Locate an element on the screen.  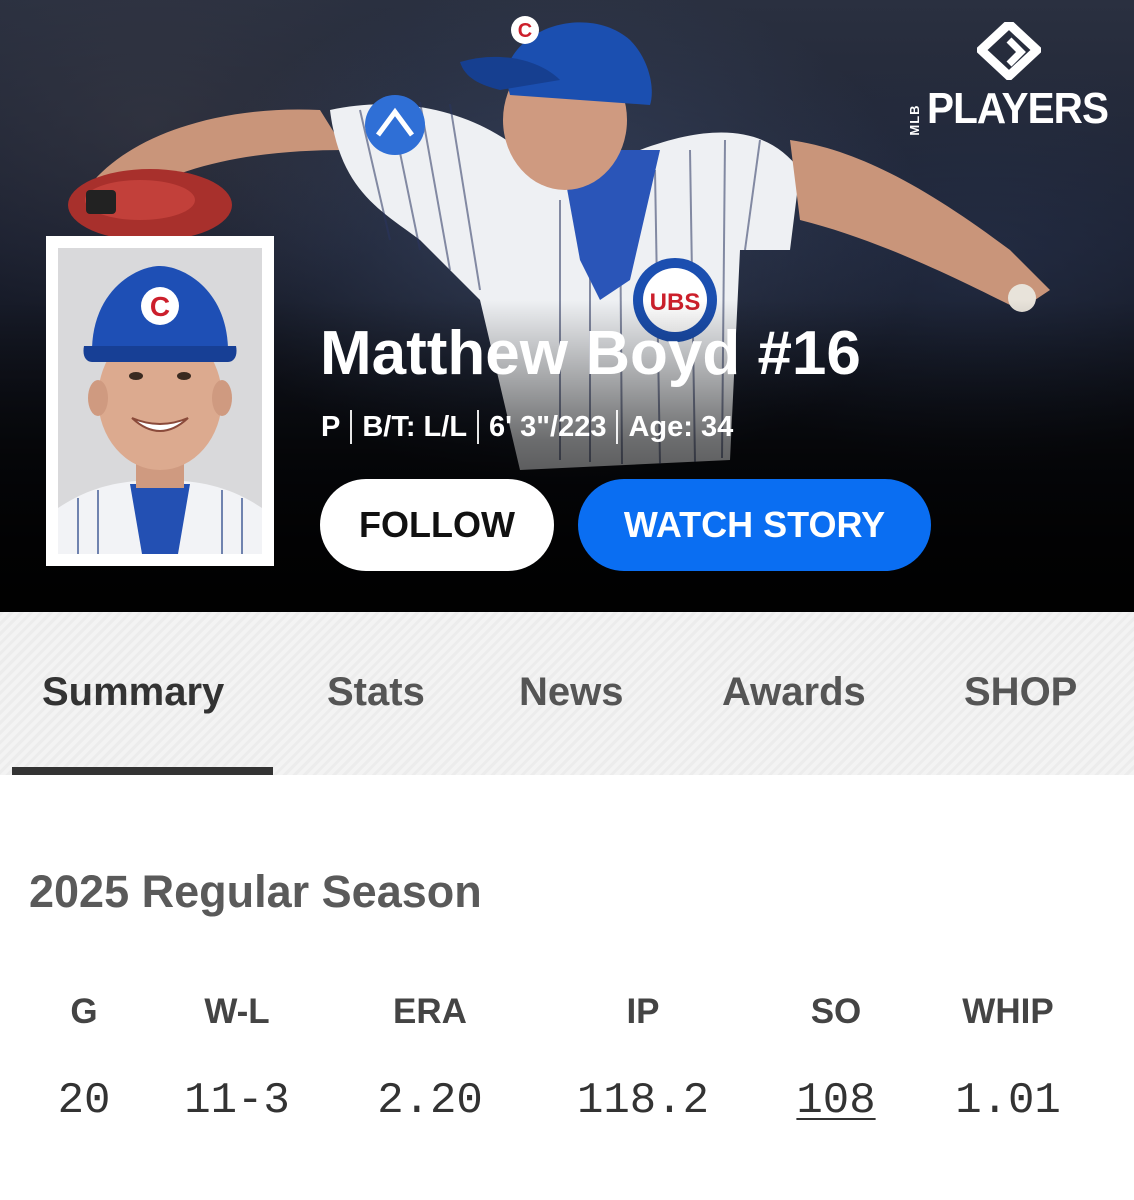
follow-button: FOLLOW is located at coordinates (437, 525).